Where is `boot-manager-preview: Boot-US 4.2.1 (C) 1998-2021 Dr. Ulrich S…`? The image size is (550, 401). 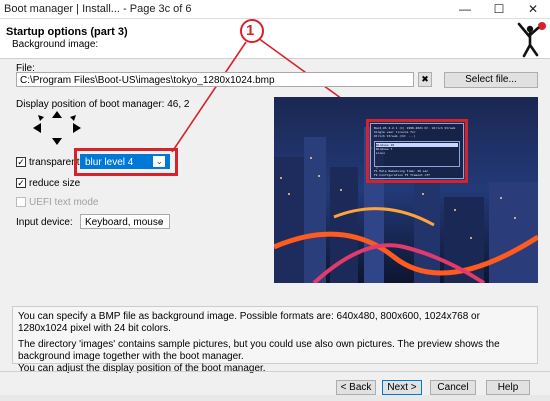 boot-manager-preview: Boot-US 4.2.1 (C) 1998-2021 Dr. Ulrich S… is located at coordinates (417, 151).